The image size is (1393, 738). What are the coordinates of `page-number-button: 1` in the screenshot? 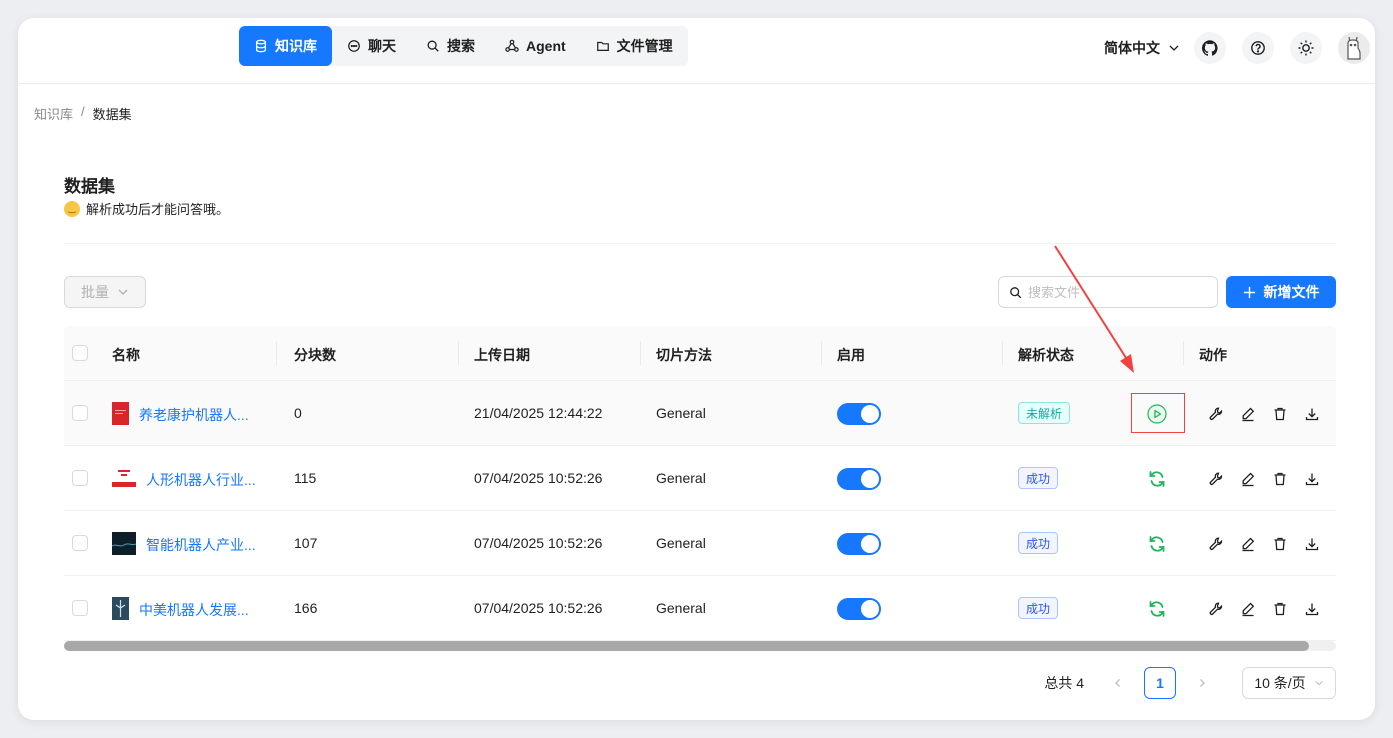 It's located at (1160, 683).